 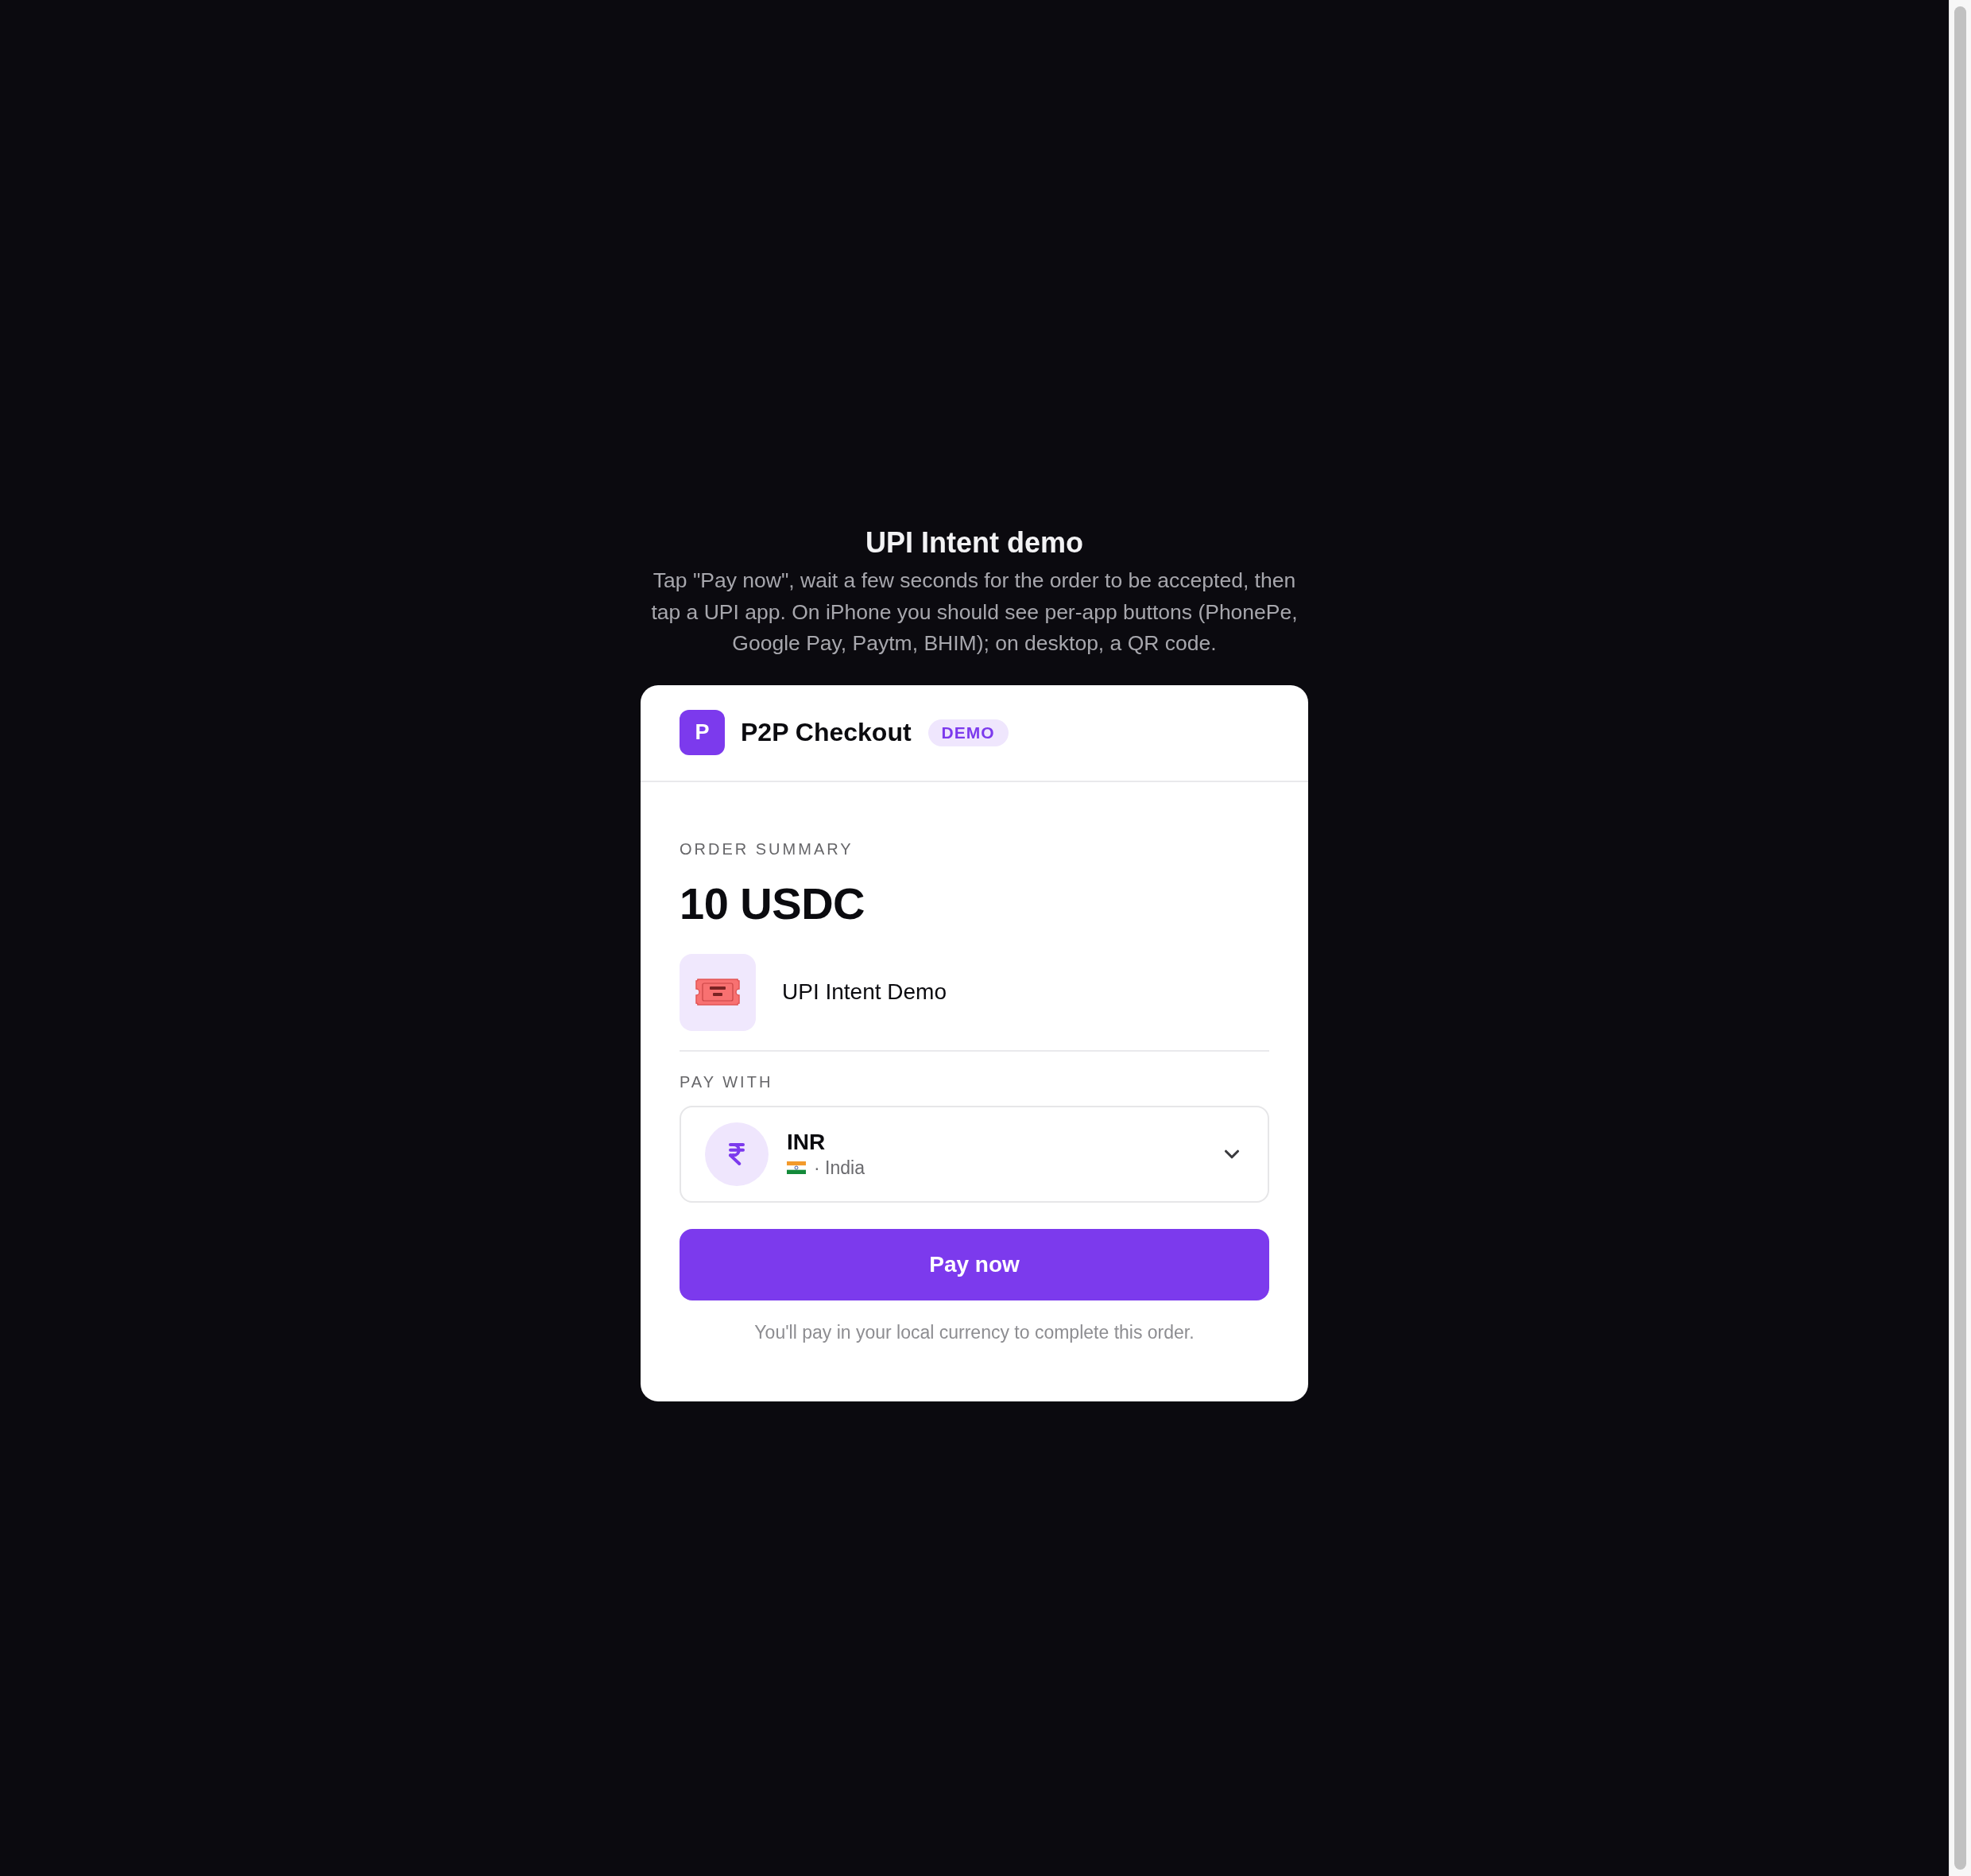 I want to click on currency-select: INR · India, so click(x=974, y=1154).